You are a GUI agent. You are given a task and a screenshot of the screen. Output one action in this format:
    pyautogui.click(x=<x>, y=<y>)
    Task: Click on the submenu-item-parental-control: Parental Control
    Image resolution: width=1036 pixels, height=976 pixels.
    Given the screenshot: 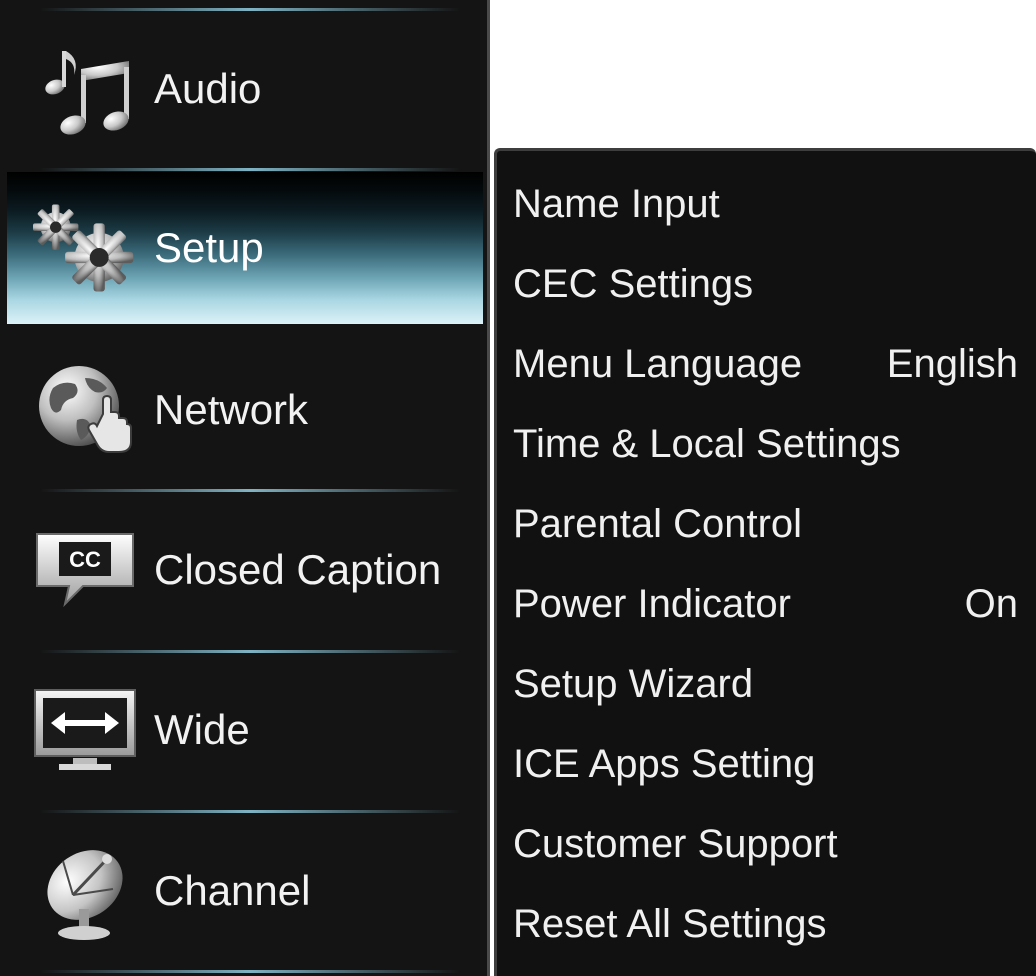 What is the action you would take?
    pyautogui.click(x=765, y=524)
    